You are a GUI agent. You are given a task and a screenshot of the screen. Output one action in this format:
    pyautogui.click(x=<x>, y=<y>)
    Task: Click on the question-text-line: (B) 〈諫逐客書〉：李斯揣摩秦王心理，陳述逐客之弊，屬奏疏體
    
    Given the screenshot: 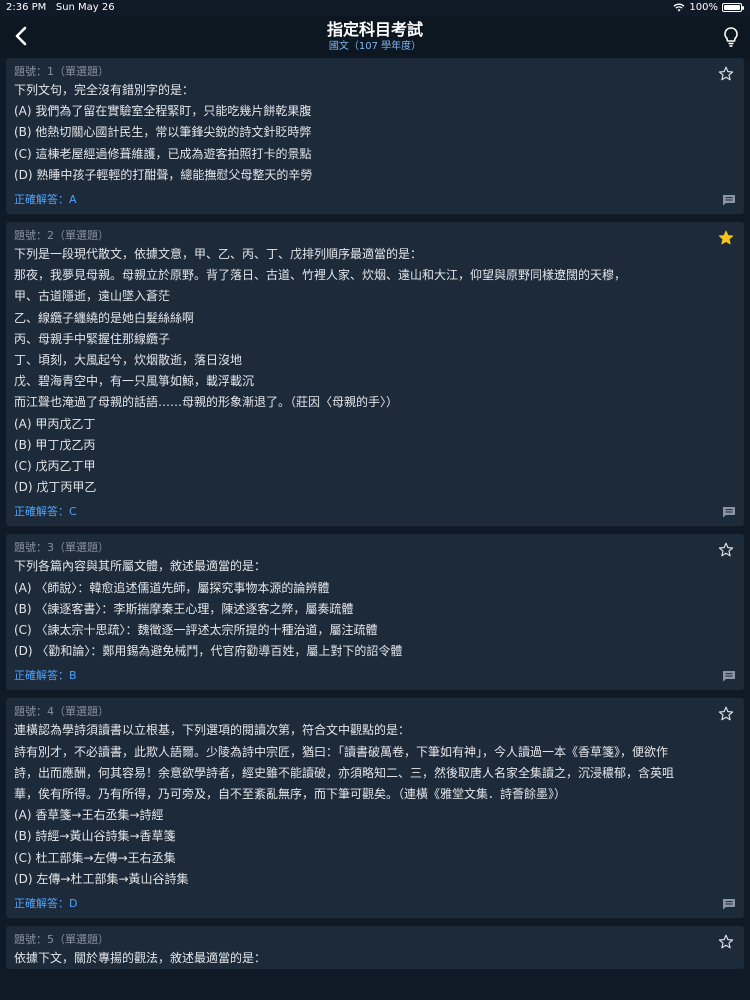 What is the action you would take?
    pyautogui.click(x=184, y=608)
    